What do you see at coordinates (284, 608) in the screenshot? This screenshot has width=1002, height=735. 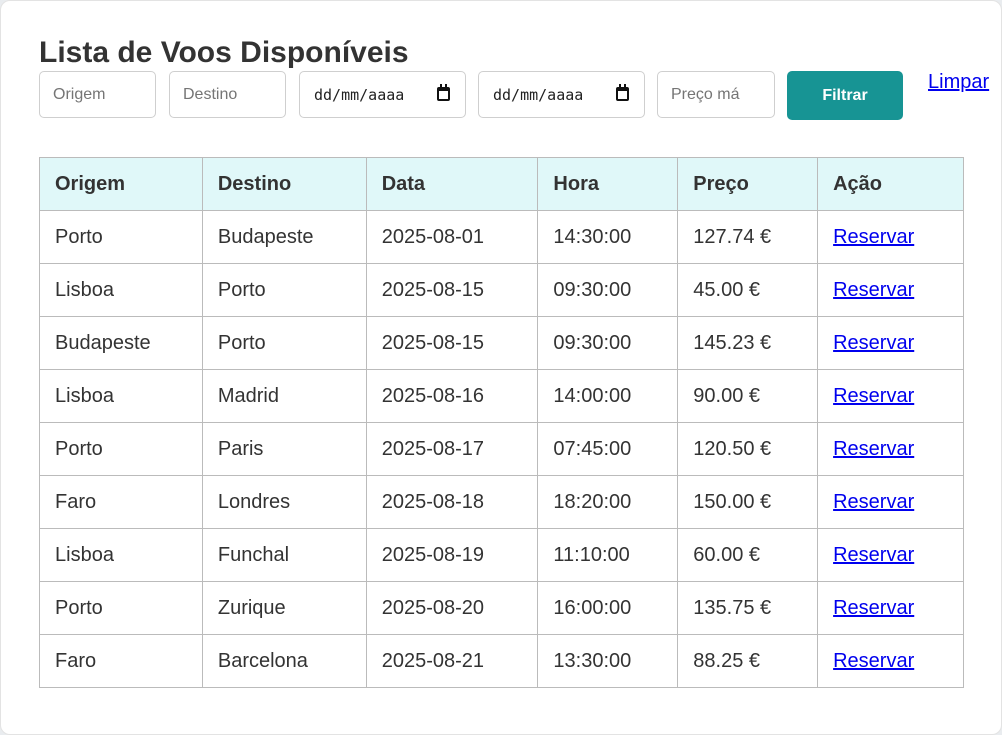 I see `cell-destination: Zurique` at bounding box center [284, 608].